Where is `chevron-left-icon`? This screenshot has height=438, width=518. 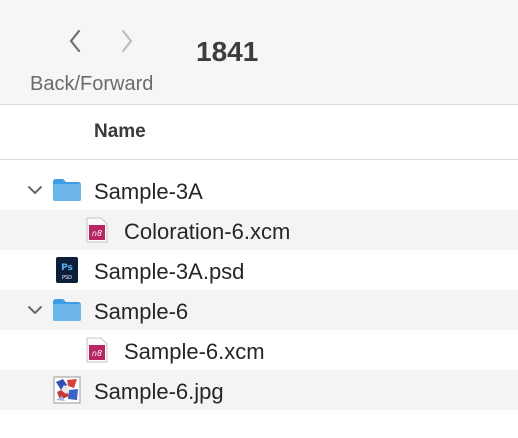 chevron-left-icon is located at coordinates (75, 41).